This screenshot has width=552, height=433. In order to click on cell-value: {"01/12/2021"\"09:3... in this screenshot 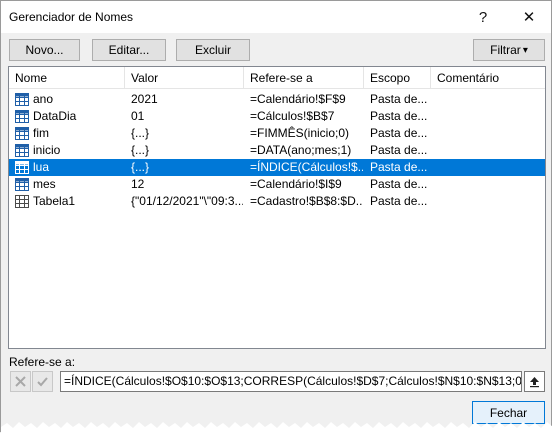, I will do `click(187, 201)`.